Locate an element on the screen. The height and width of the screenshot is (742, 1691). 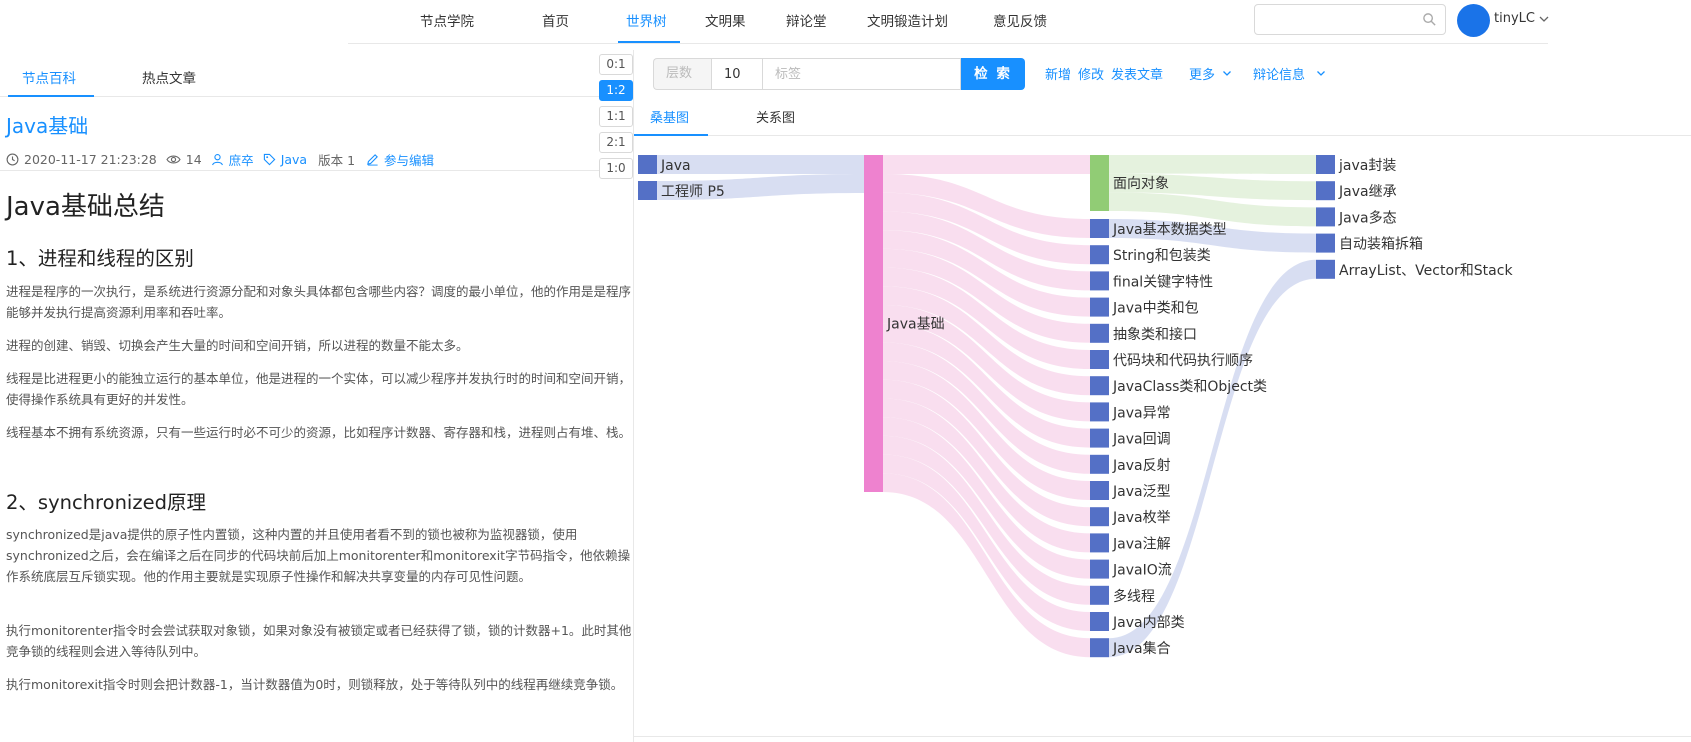
search-button: 检 索 is located at coordinates (993, 74).